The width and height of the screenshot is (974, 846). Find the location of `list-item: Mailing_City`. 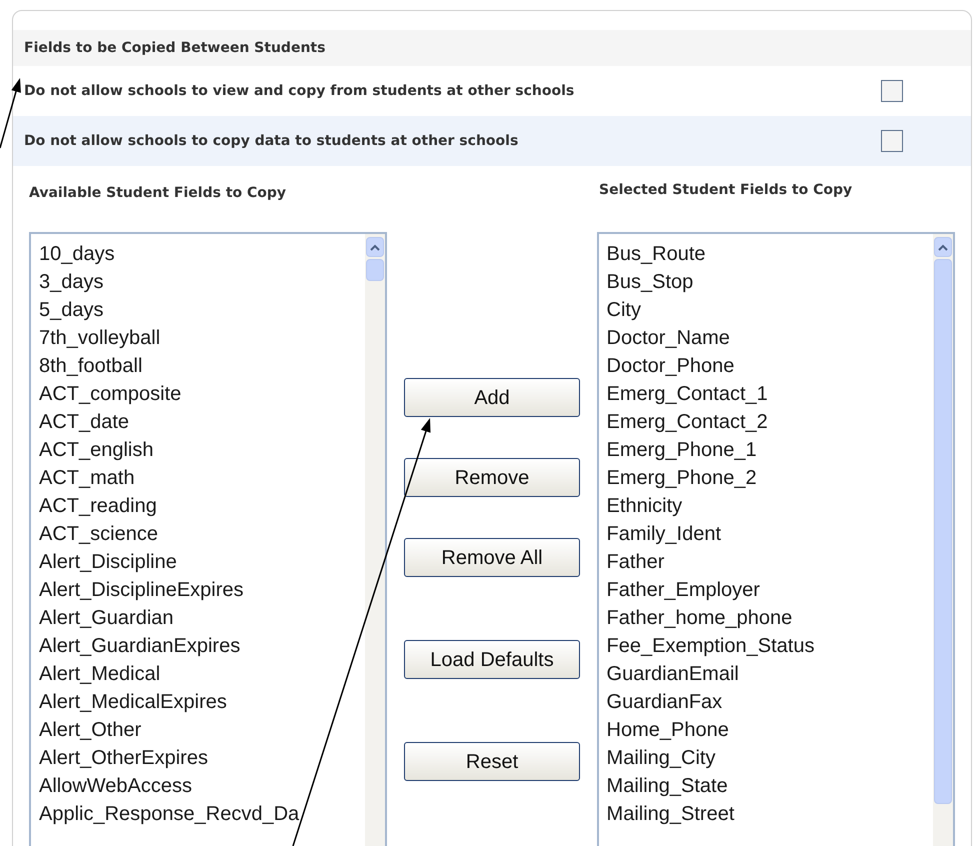

list-item: Mailing_City is located at coordinates (769, 758).